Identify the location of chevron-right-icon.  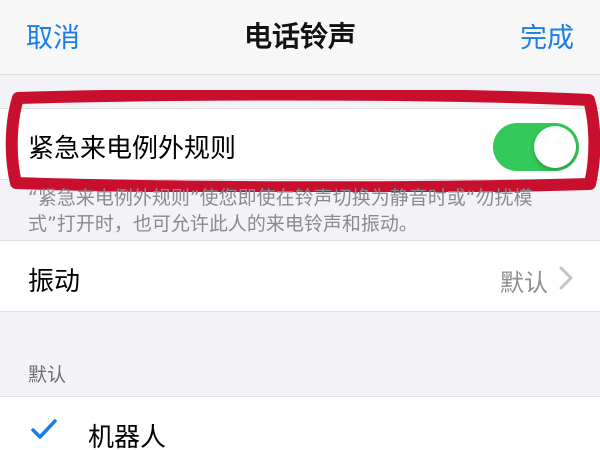
(566, 278).